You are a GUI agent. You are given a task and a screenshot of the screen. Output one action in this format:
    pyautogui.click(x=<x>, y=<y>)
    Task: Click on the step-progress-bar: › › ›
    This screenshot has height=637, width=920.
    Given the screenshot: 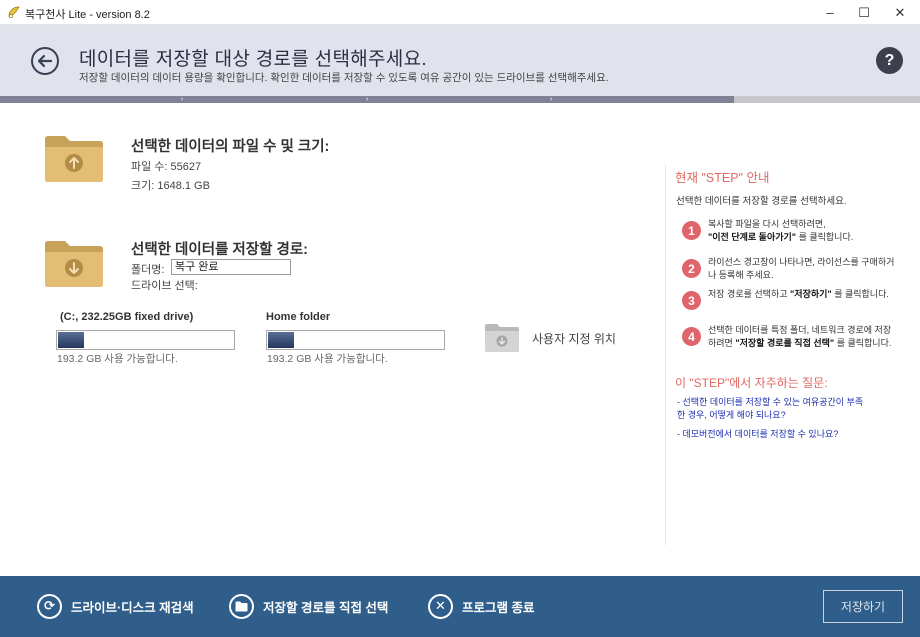 What is the action you would take?
    pyautogui.click(x=460, y=99)
    